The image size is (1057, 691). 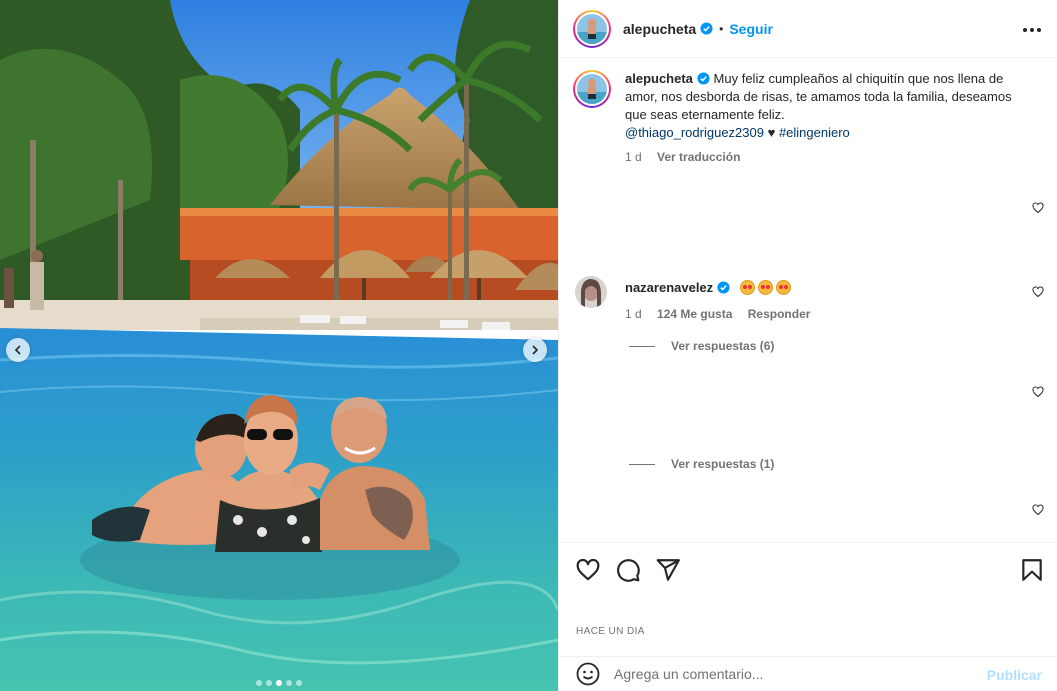 I want to click on heart-icon, so click(x=588, y=569).